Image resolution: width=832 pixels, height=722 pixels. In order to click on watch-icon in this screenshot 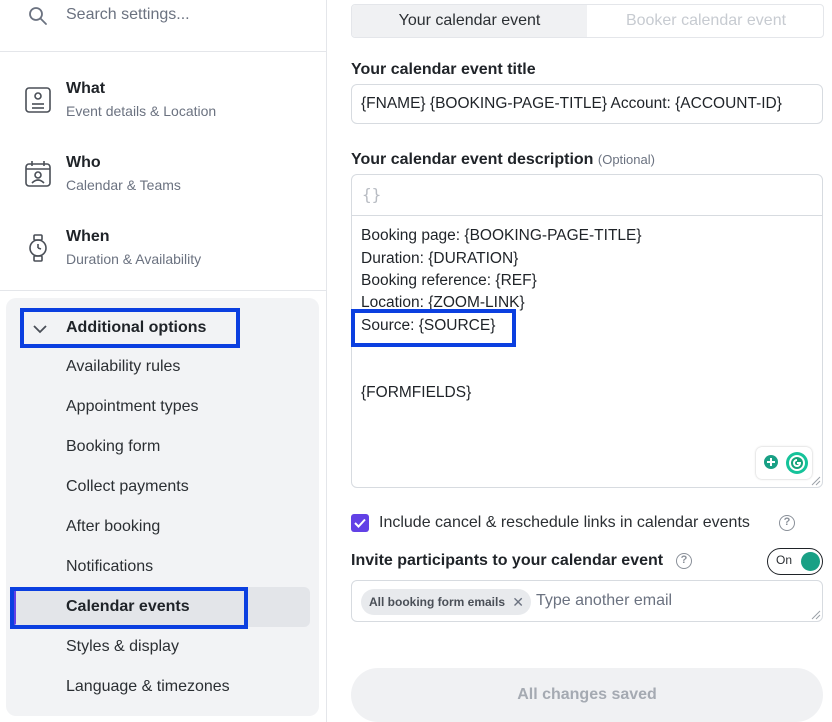, I will do `click(38, 248)`.